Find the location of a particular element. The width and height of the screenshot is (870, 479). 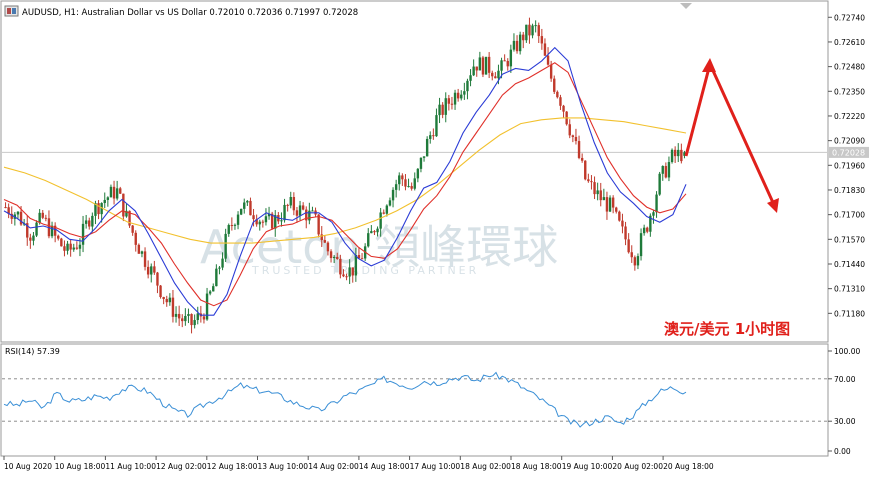

time-tick-label: 17 Aug 10:00 is located at coordinates (435, 466).